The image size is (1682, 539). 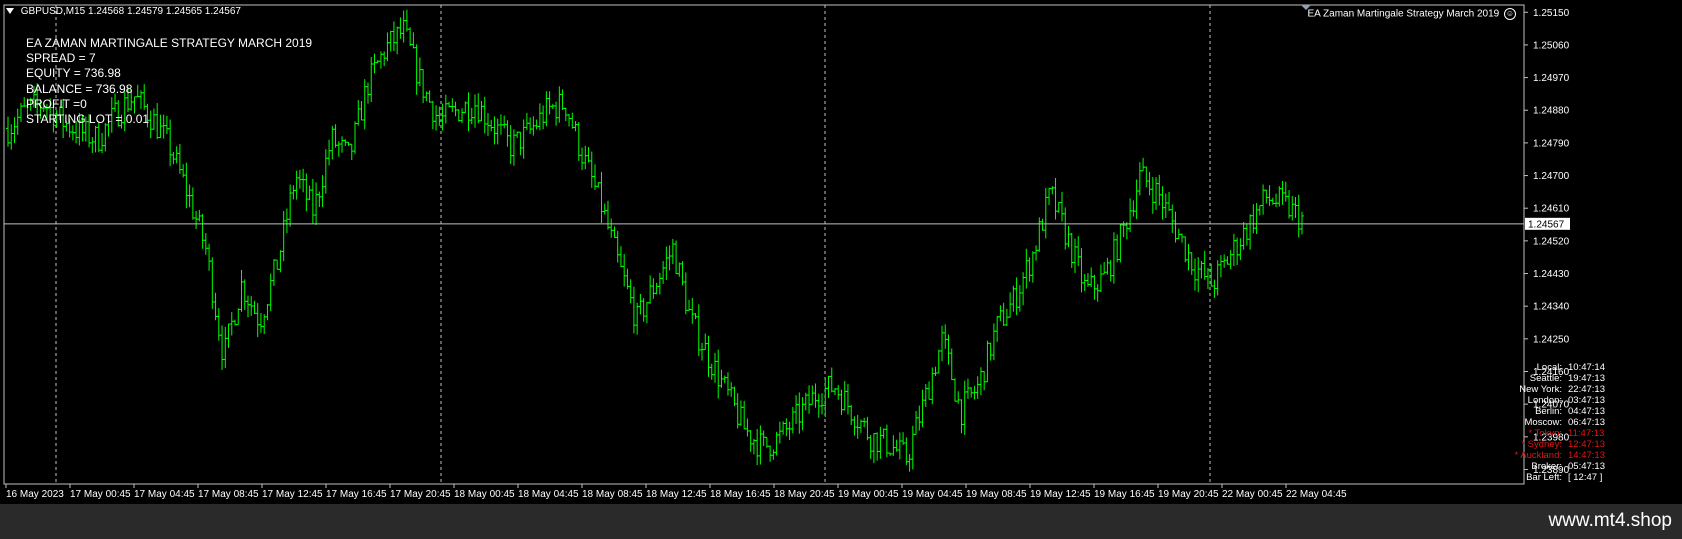 I want to click on time-label: 18 May 12:45, so click(x=676, y=494).